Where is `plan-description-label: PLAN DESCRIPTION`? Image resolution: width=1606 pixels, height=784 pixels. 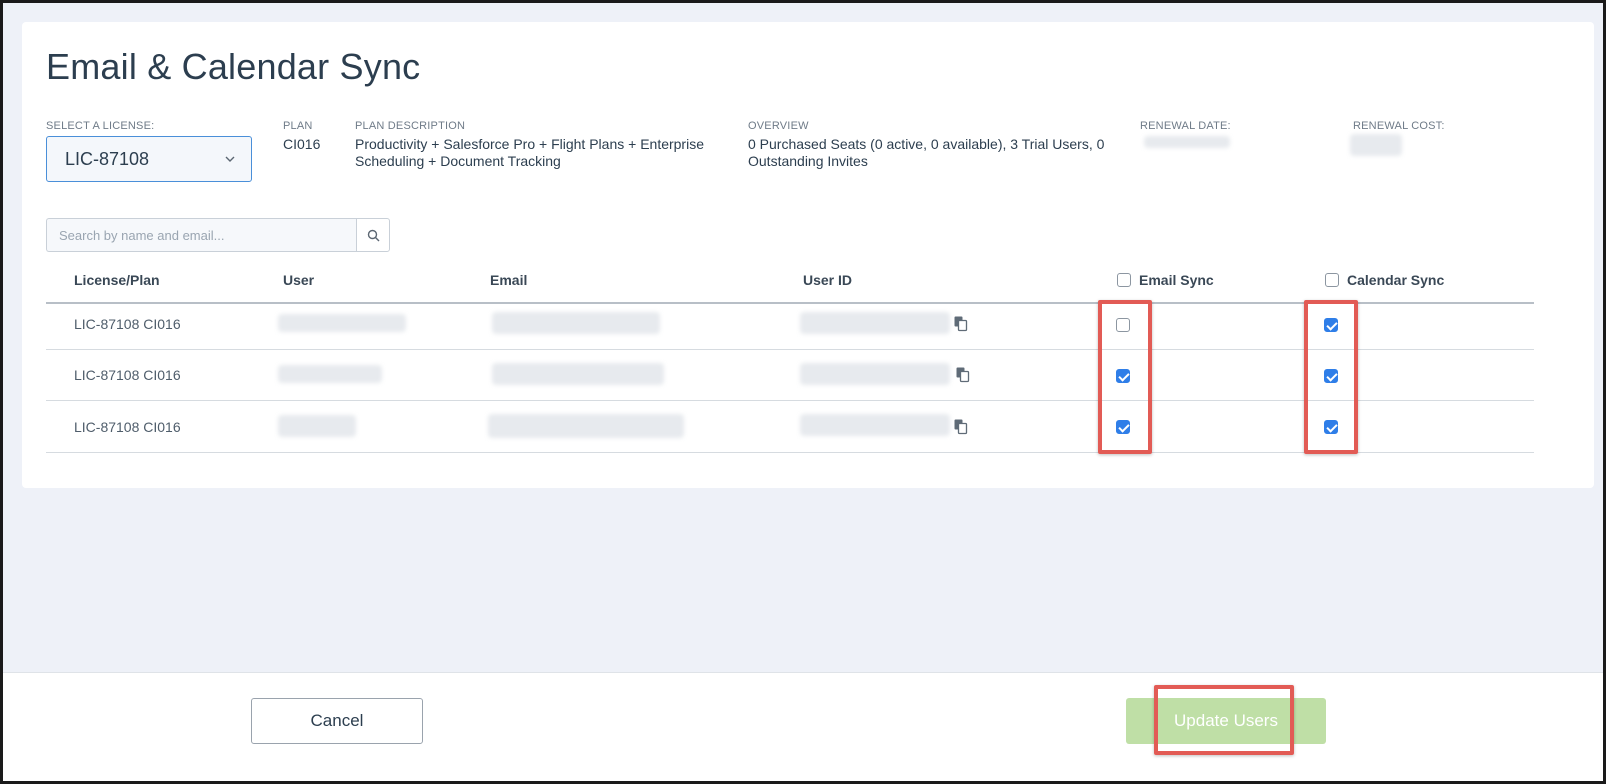
plan-description-label: PLAN DESCRIPTION is located at coordinates (410, 126).